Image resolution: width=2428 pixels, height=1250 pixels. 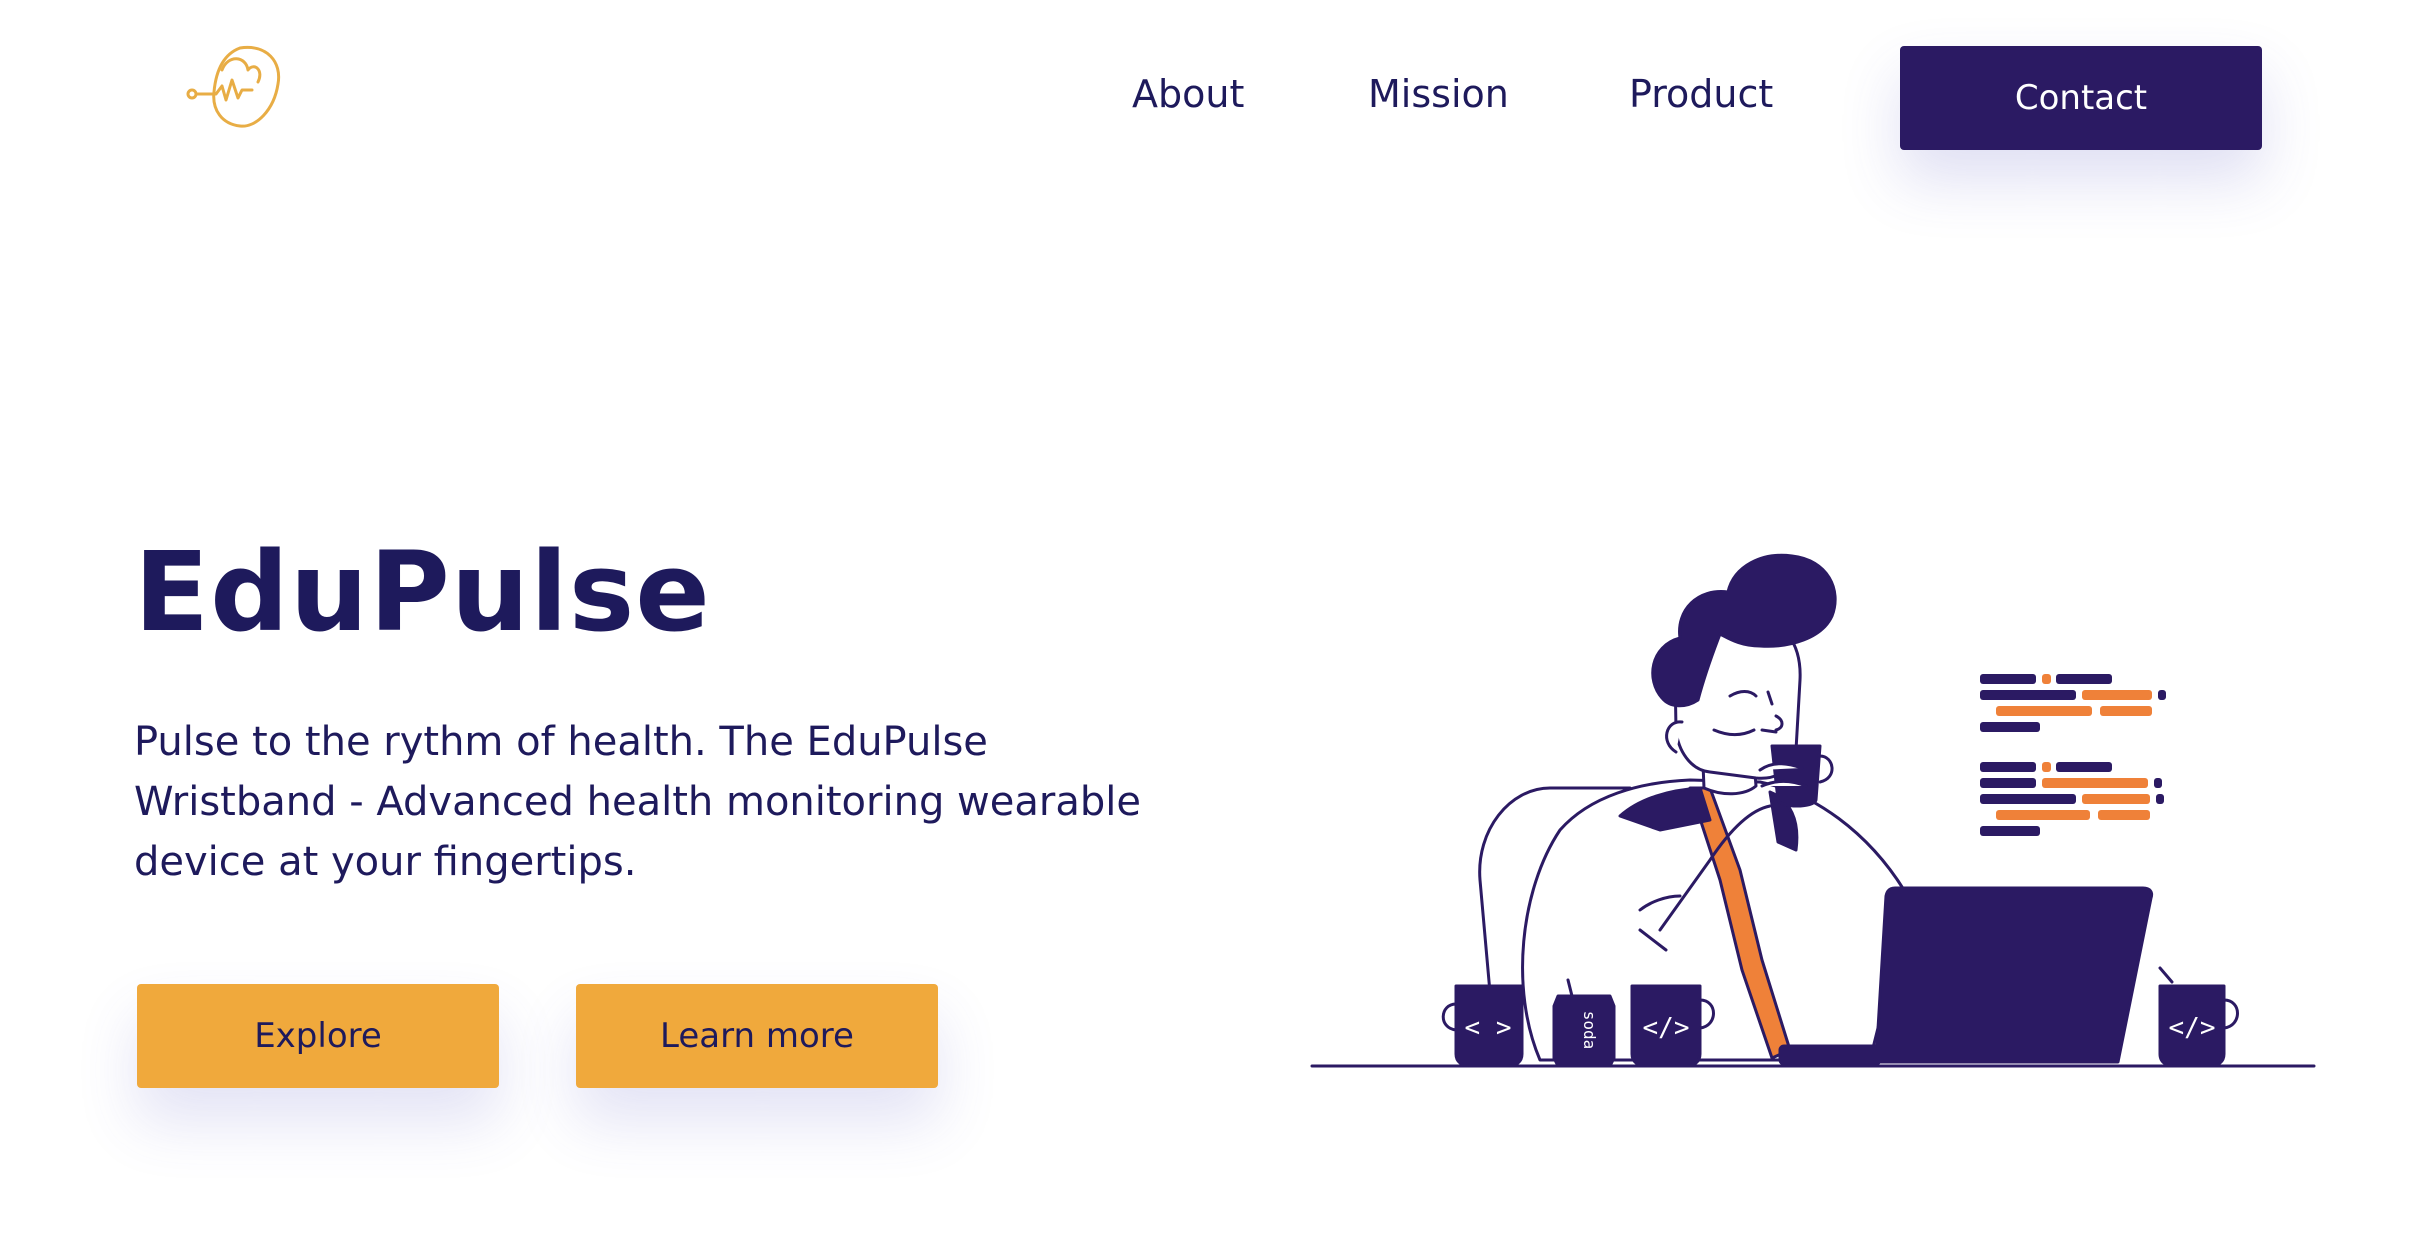 What do you see at coordinates (1701, 94) in the screenshot?
I see `nav-link-product: Product` at bounding box center [1701, 94].